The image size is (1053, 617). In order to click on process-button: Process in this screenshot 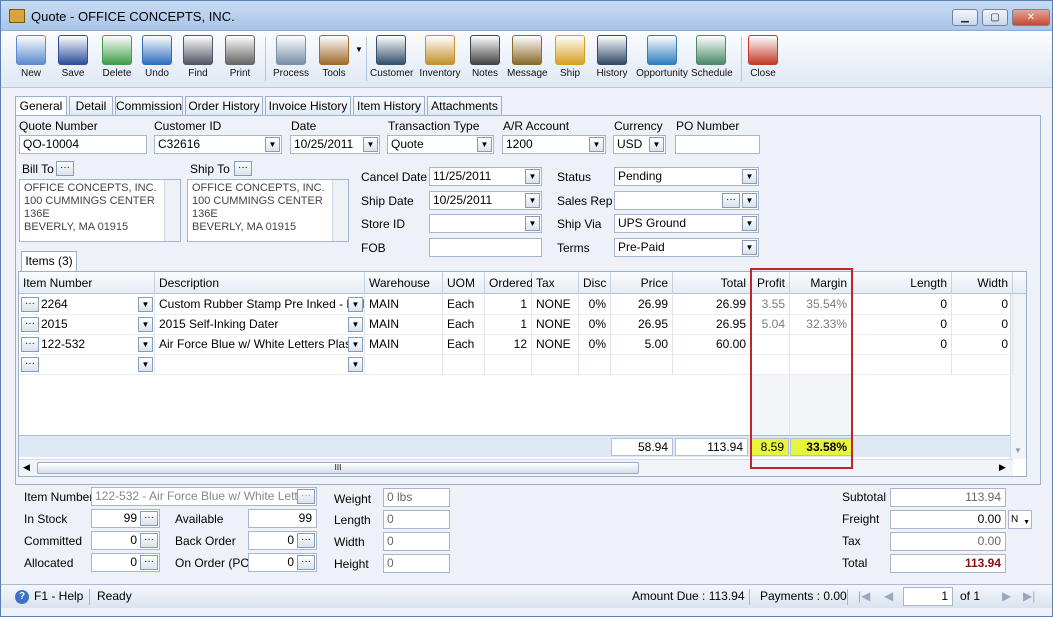, I will do `click(291, 60)`.